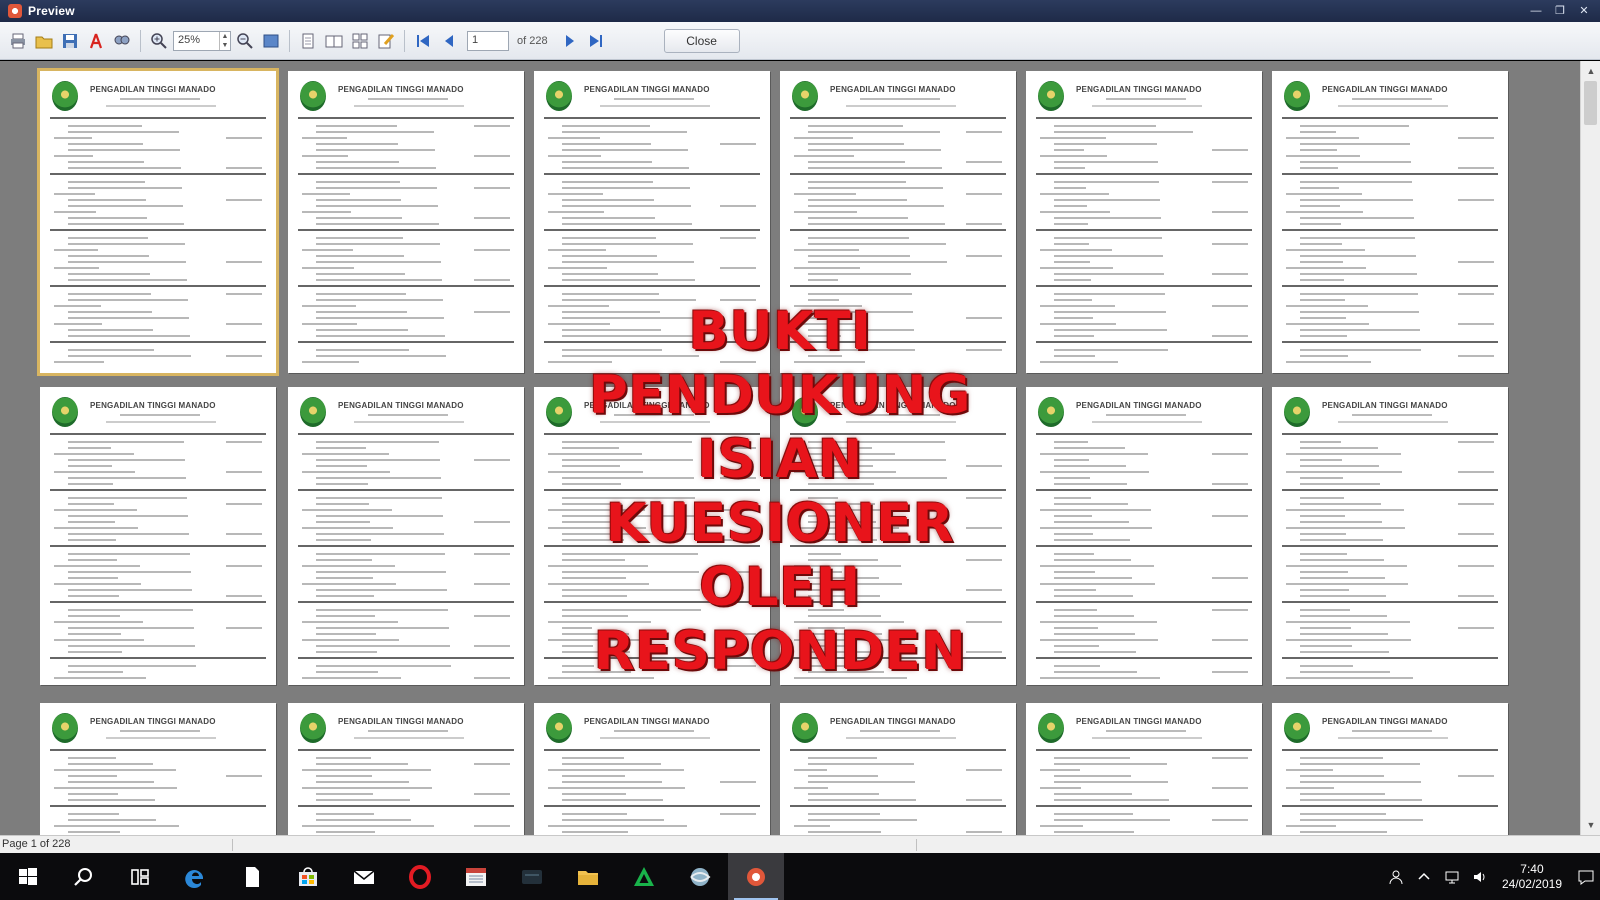 This screenshot has width=1600, height=900. Describe the element at coordinates (700, 876) in the screenshot. I see `taskbar-globe-app` at that location.